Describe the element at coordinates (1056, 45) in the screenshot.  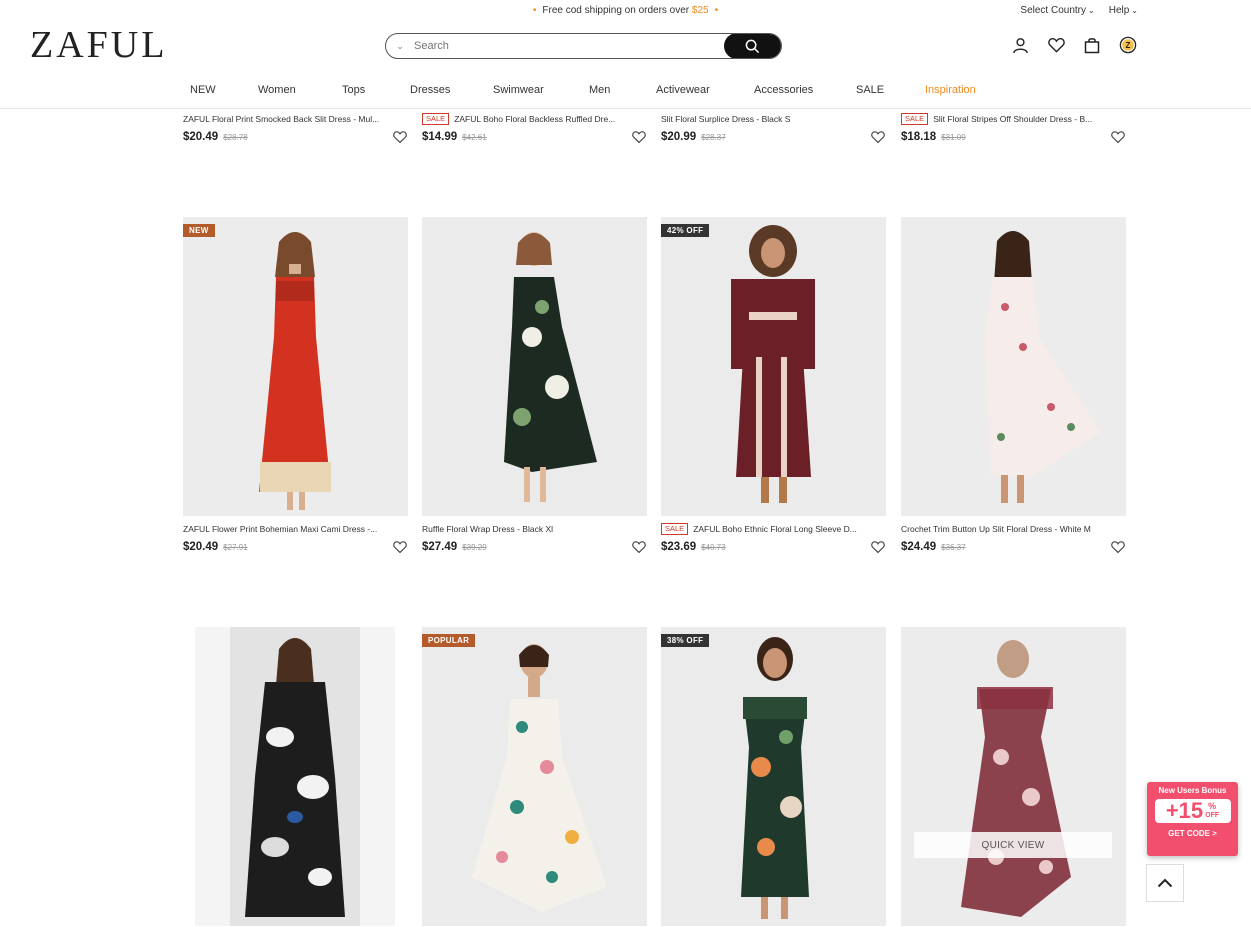
I see `wishlist-heart-icon` at that location.